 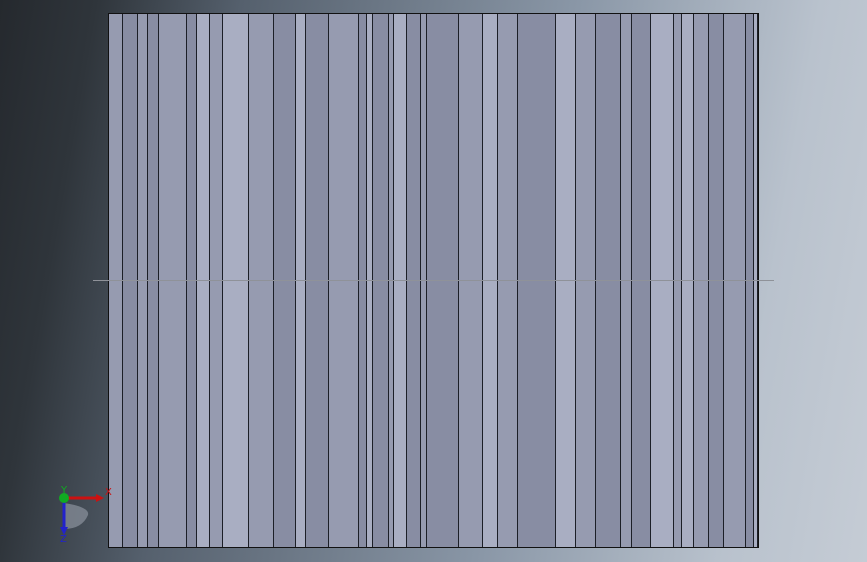 What do you see at coordinates (76, 516) in the screenshot?
I see `triad-arc` at bounding box center [76, 516].